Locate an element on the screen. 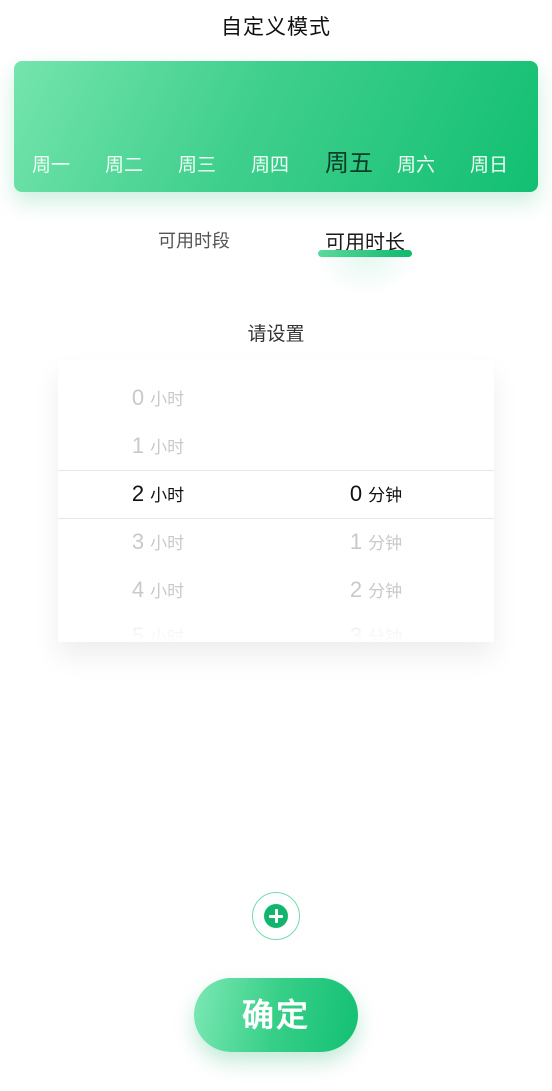 The height and width of the screenshot is (1091, 552). hour-option: 1 小时 is located at coordinates (158, 446).